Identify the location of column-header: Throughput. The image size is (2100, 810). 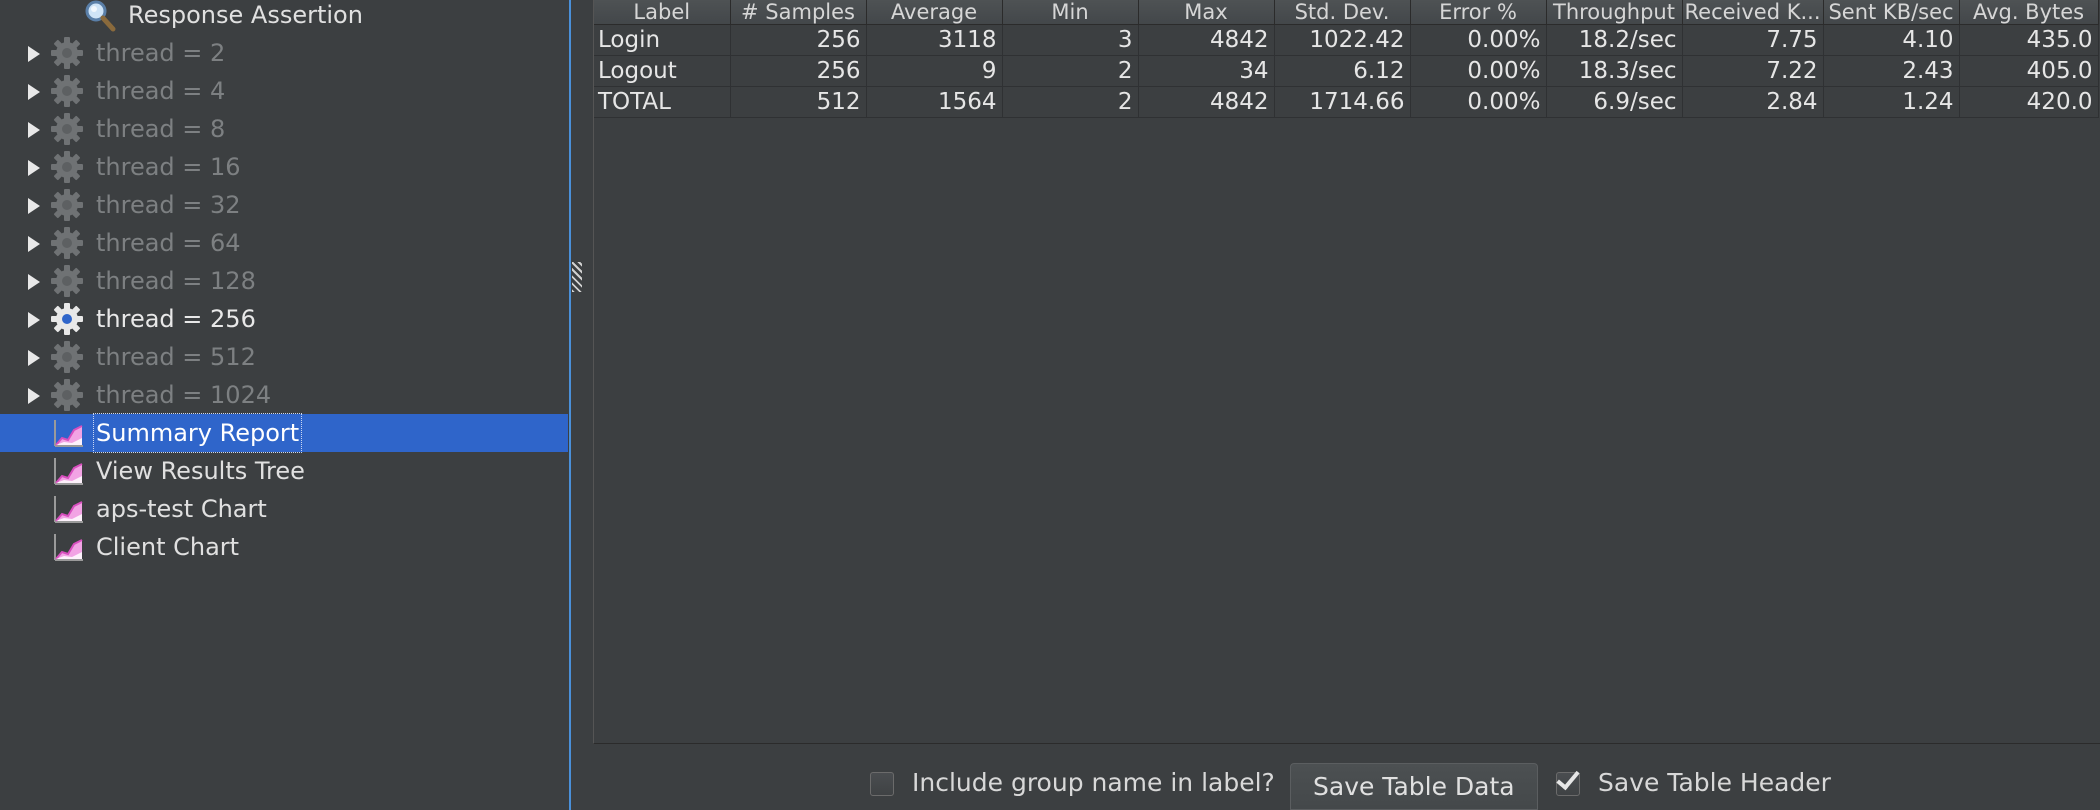
(1614, 12).